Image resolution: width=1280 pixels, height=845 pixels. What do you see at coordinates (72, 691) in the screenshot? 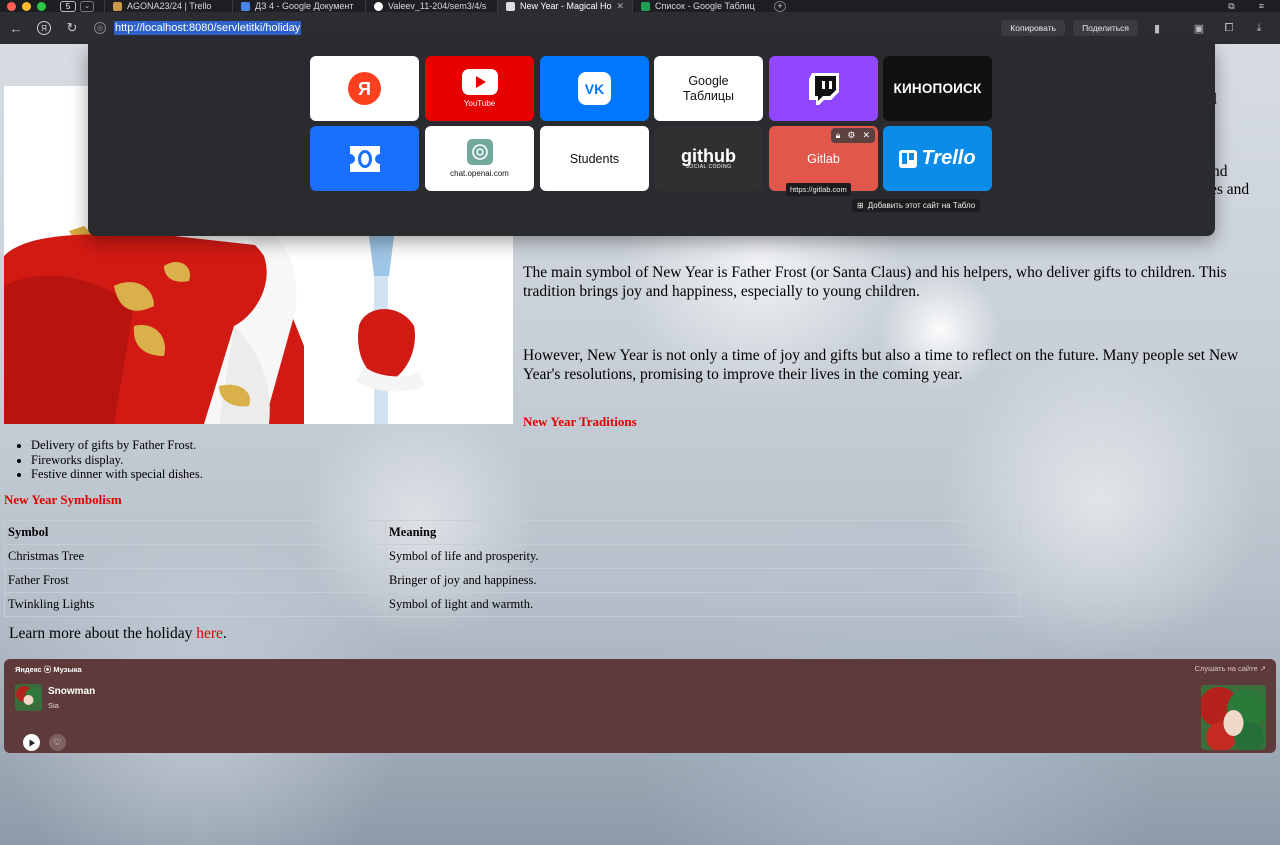
I see `song-title: Snowman` at bounding box center [72, 691].